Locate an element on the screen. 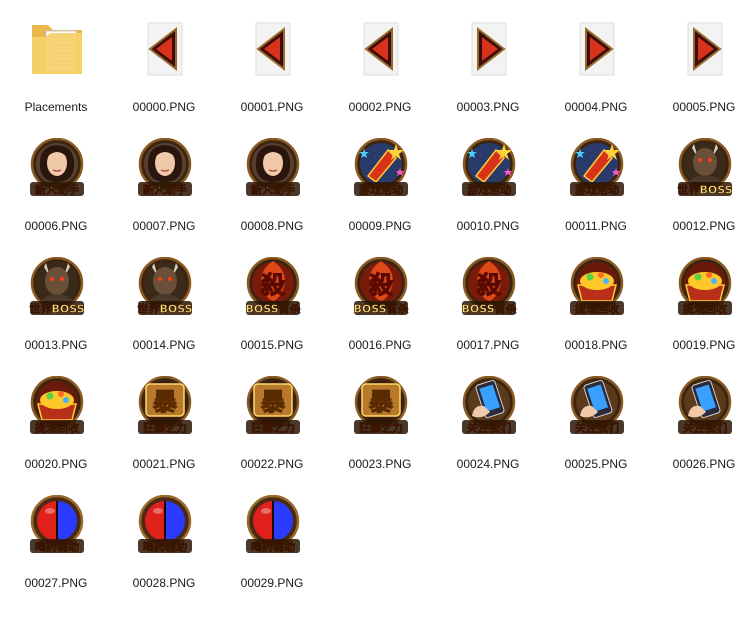  boss-first-kill-icon: 殺 BOSS首杀 is located at coordinates (381, 287).